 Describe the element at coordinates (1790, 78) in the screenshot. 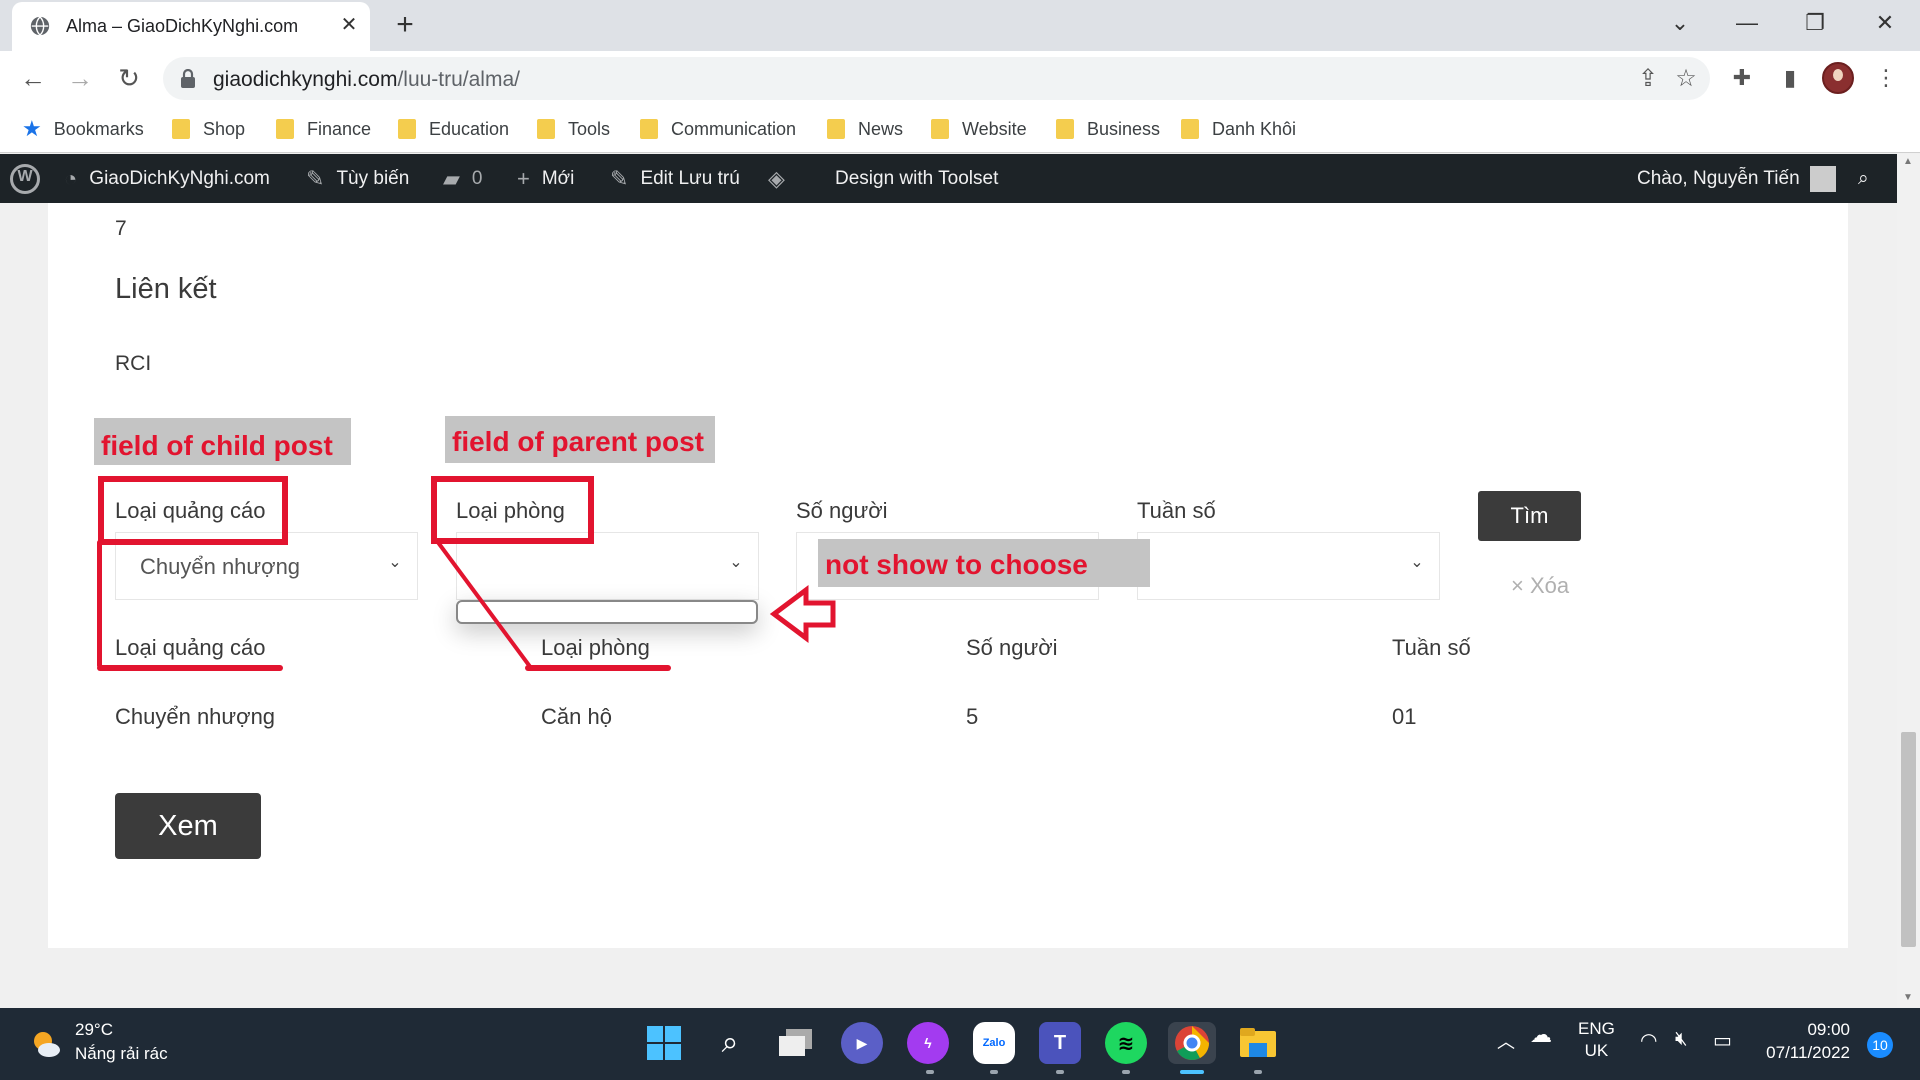

I see `side-panel-icon: ▮` at that location.